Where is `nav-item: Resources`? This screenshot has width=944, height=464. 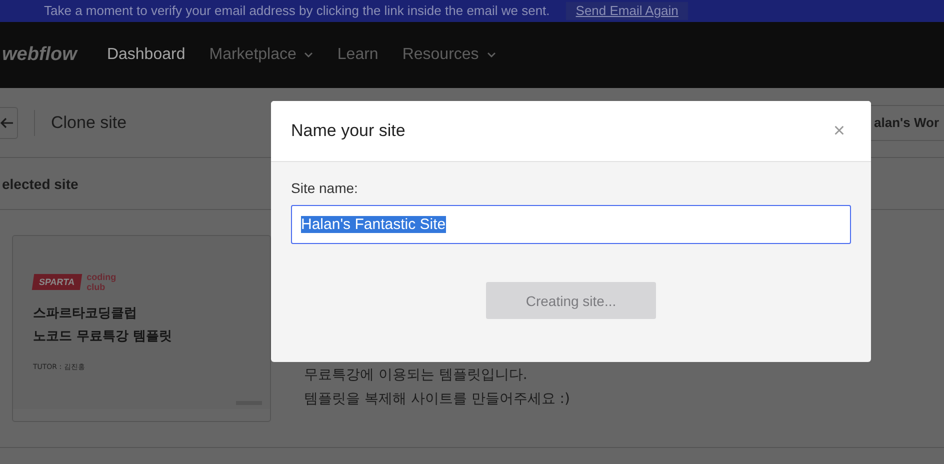 nav-item: Resources is located at coordinates (449, 55).